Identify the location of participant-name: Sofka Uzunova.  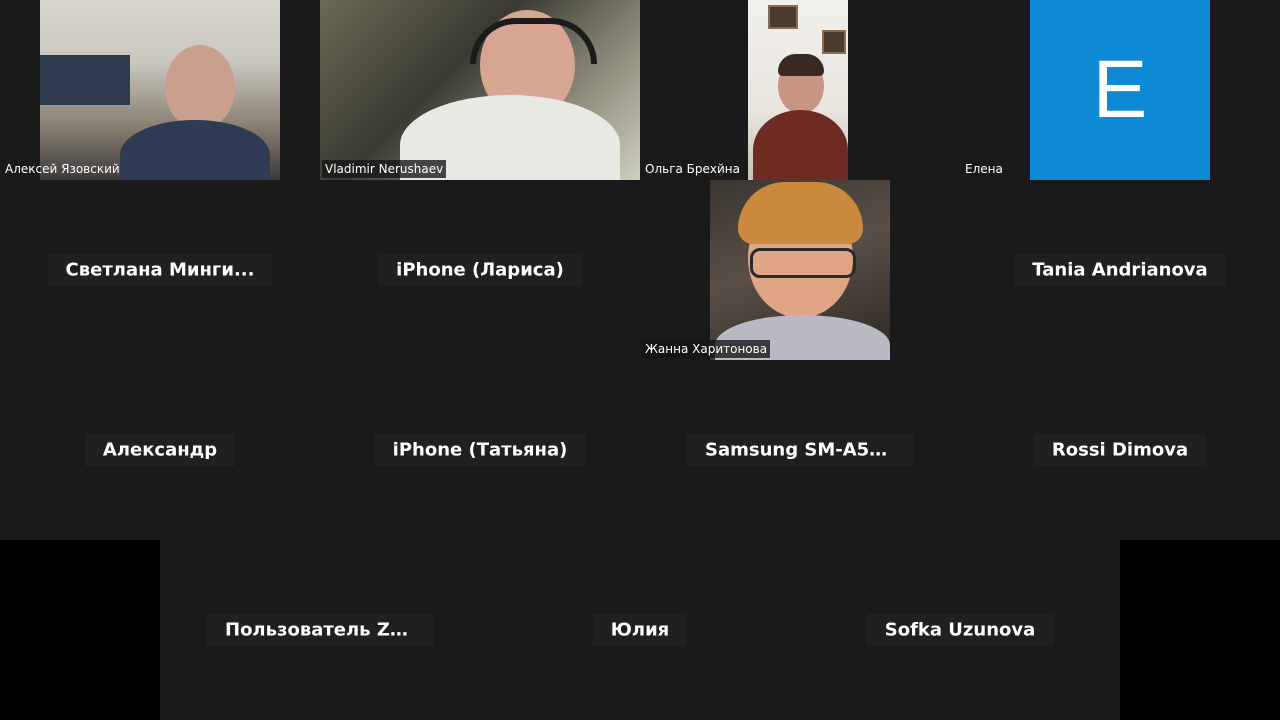
(960, 630).